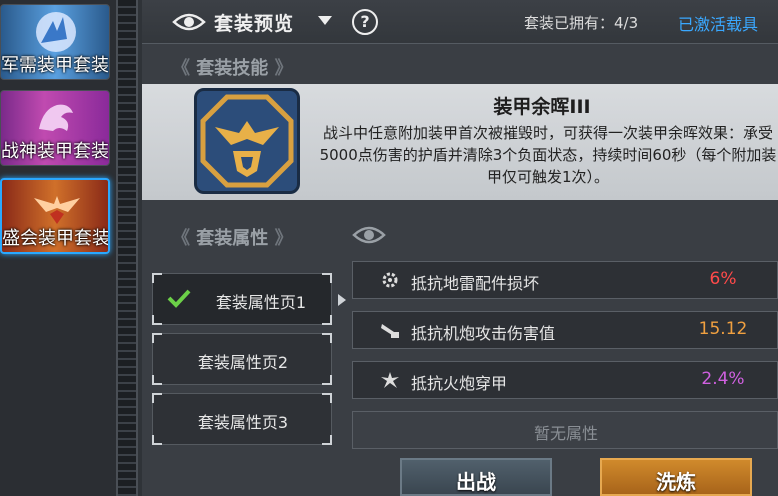 The width and height of the screenshot is (778, 496). I want to click on tab-label: 套装属性页1, so click(261, 302).